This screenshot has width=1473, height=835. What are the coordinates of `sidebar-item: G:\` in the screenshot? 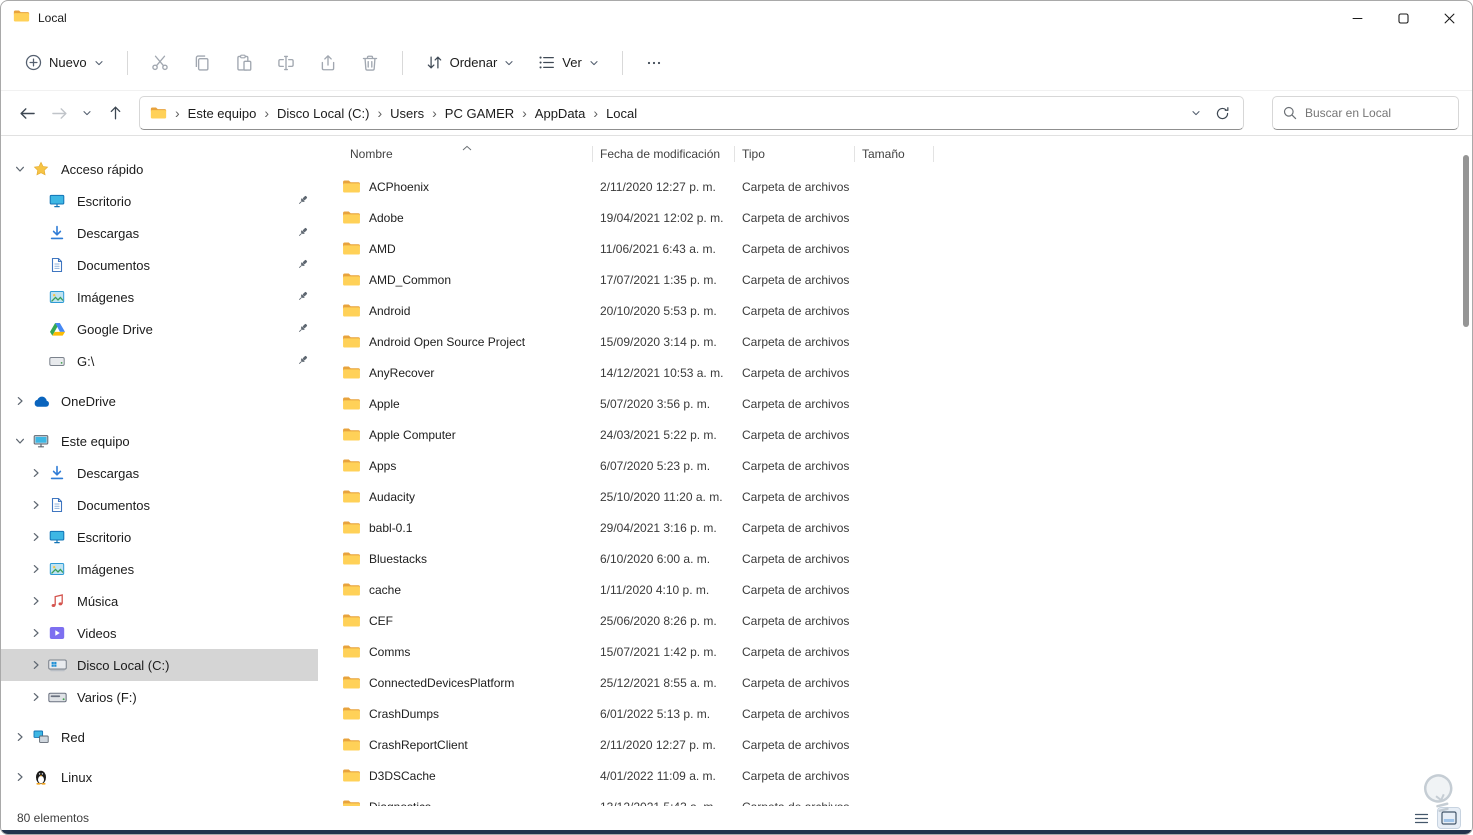 It's located at (159, 361).